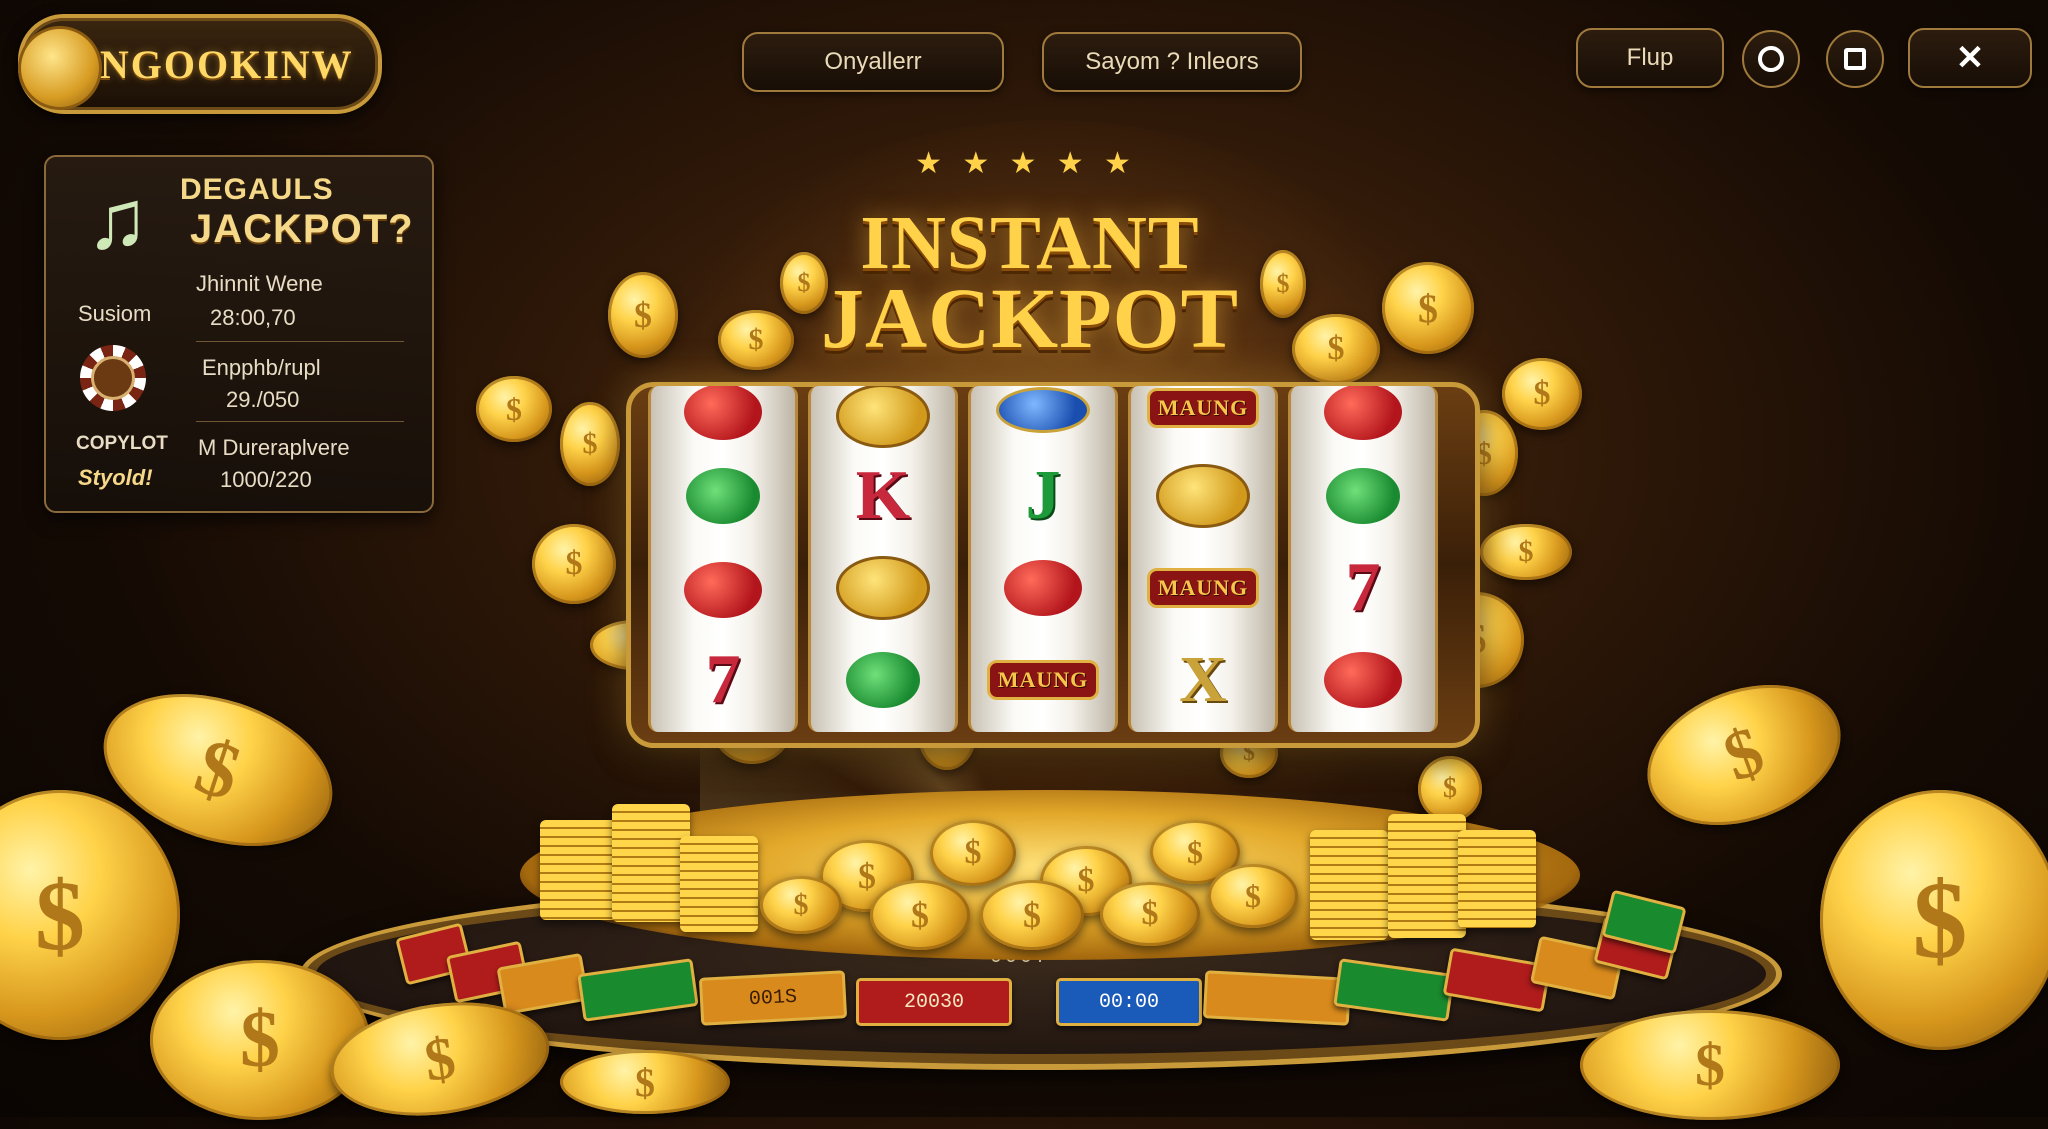  Describe the element at coordinates (274, 447) in the screenshot. I see `row-3-title: M Dureraplvere` at that location.